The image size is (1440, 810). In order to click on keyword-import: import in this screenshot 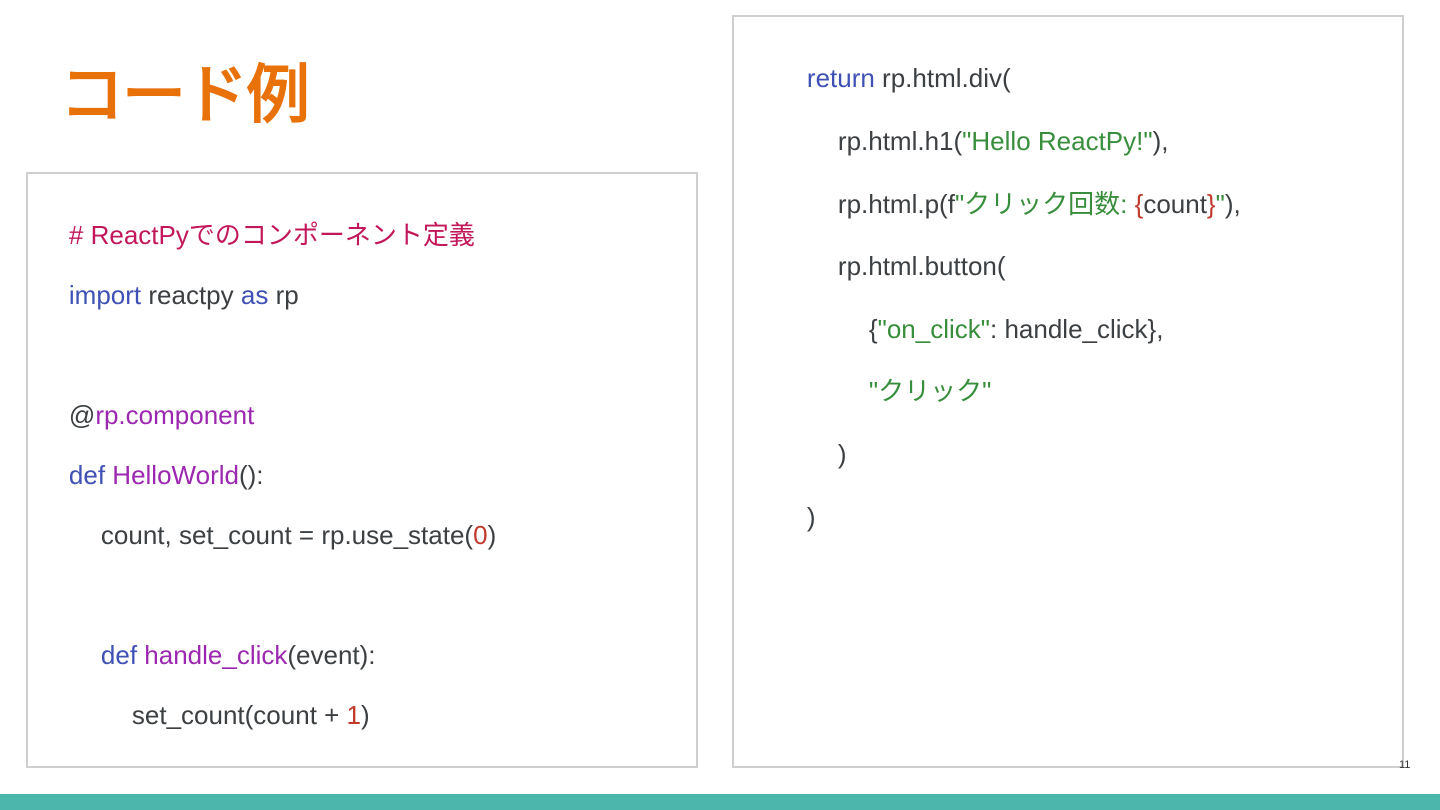, I will do `click(105, 295)`.